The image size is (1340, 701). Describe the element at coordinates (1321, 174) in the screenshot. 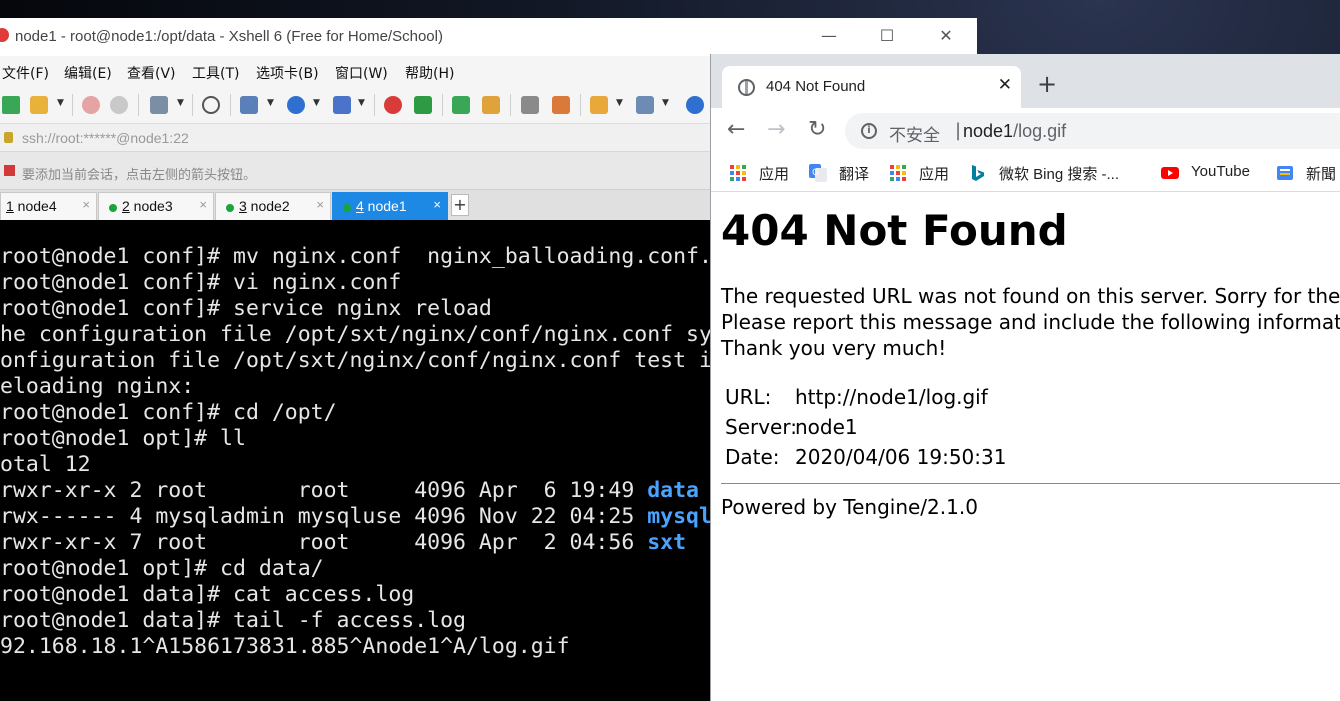

I see `bookmark-label: 新聞` at that location.